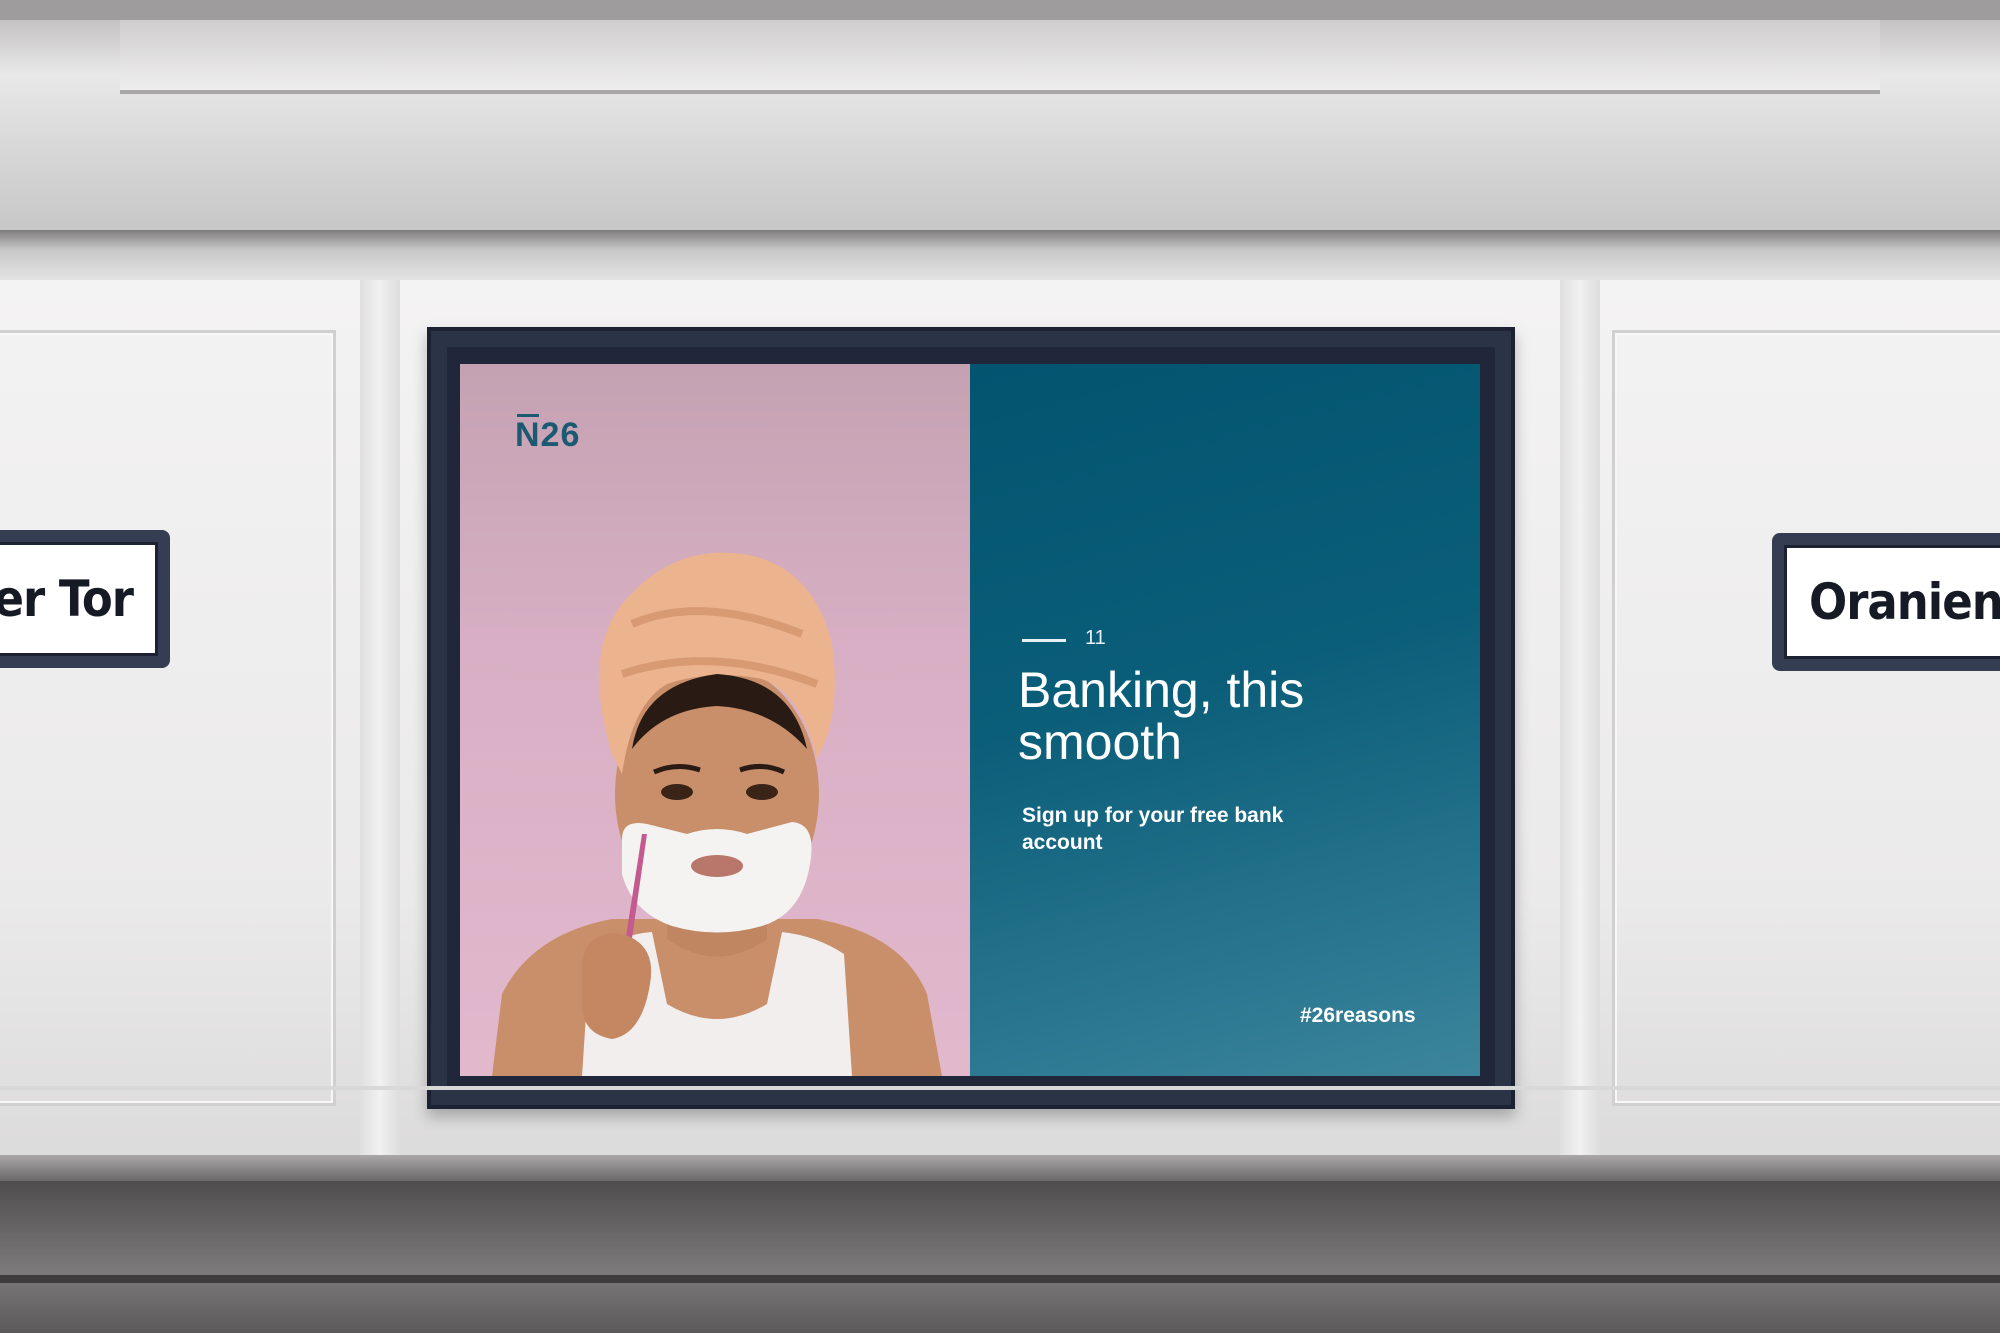 The width and height of the screenshot is (2000, 1333). I want to click on number-dash, so click(1044, 640).